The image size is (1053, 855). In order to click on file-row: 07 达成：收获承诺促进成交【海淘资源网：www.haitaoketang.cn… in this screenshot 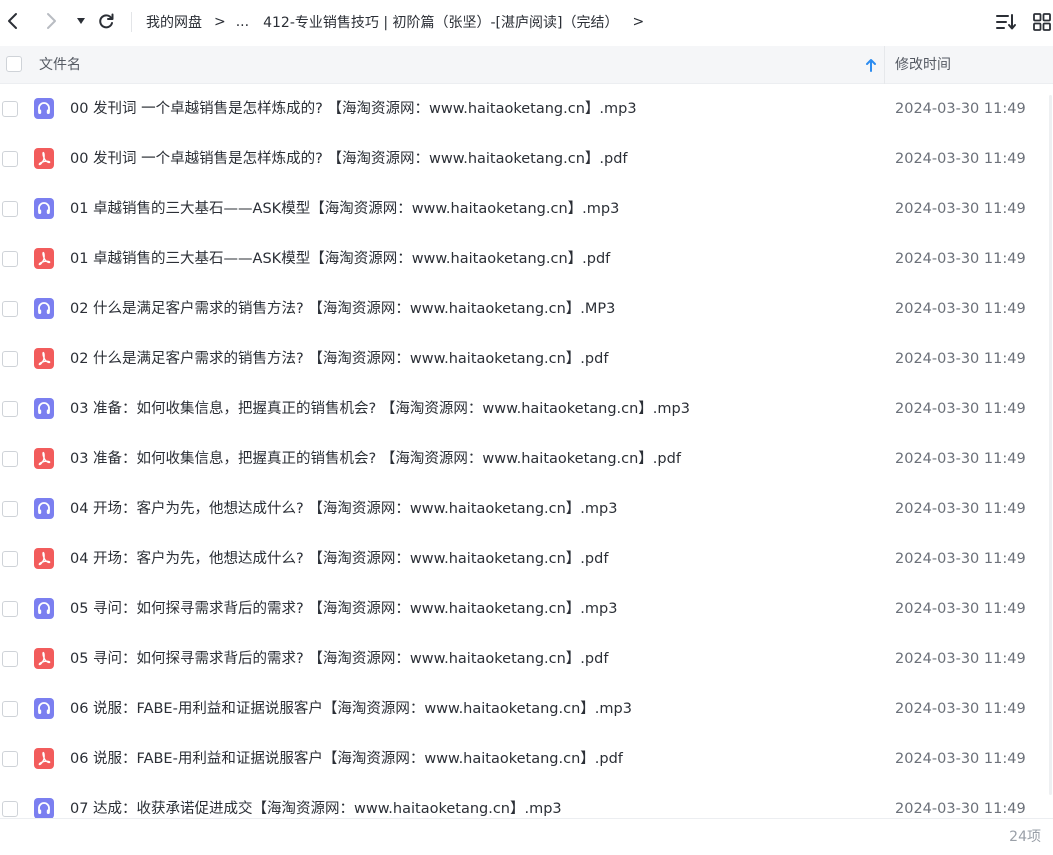, I will do `click(526, 801)`.